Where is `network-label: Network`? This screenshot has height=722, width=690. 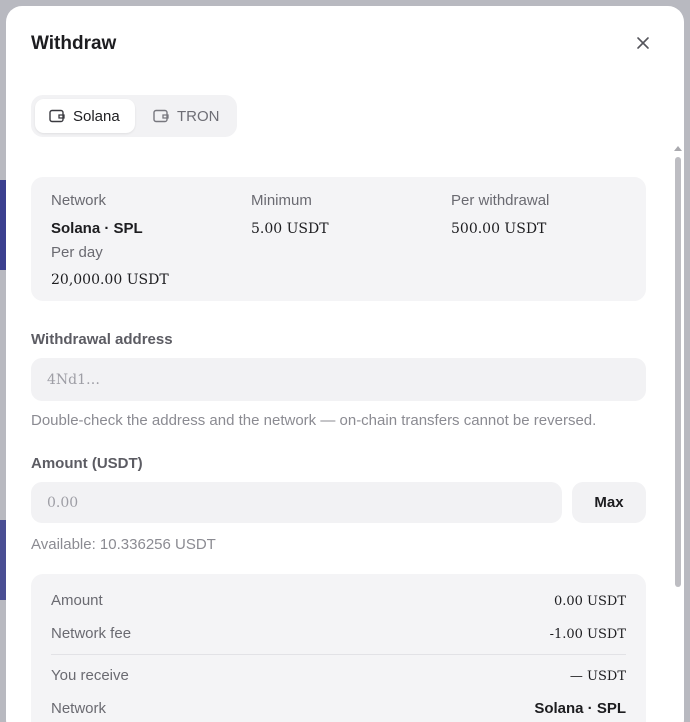
network-label: Network is located at coordinates (79, 200).